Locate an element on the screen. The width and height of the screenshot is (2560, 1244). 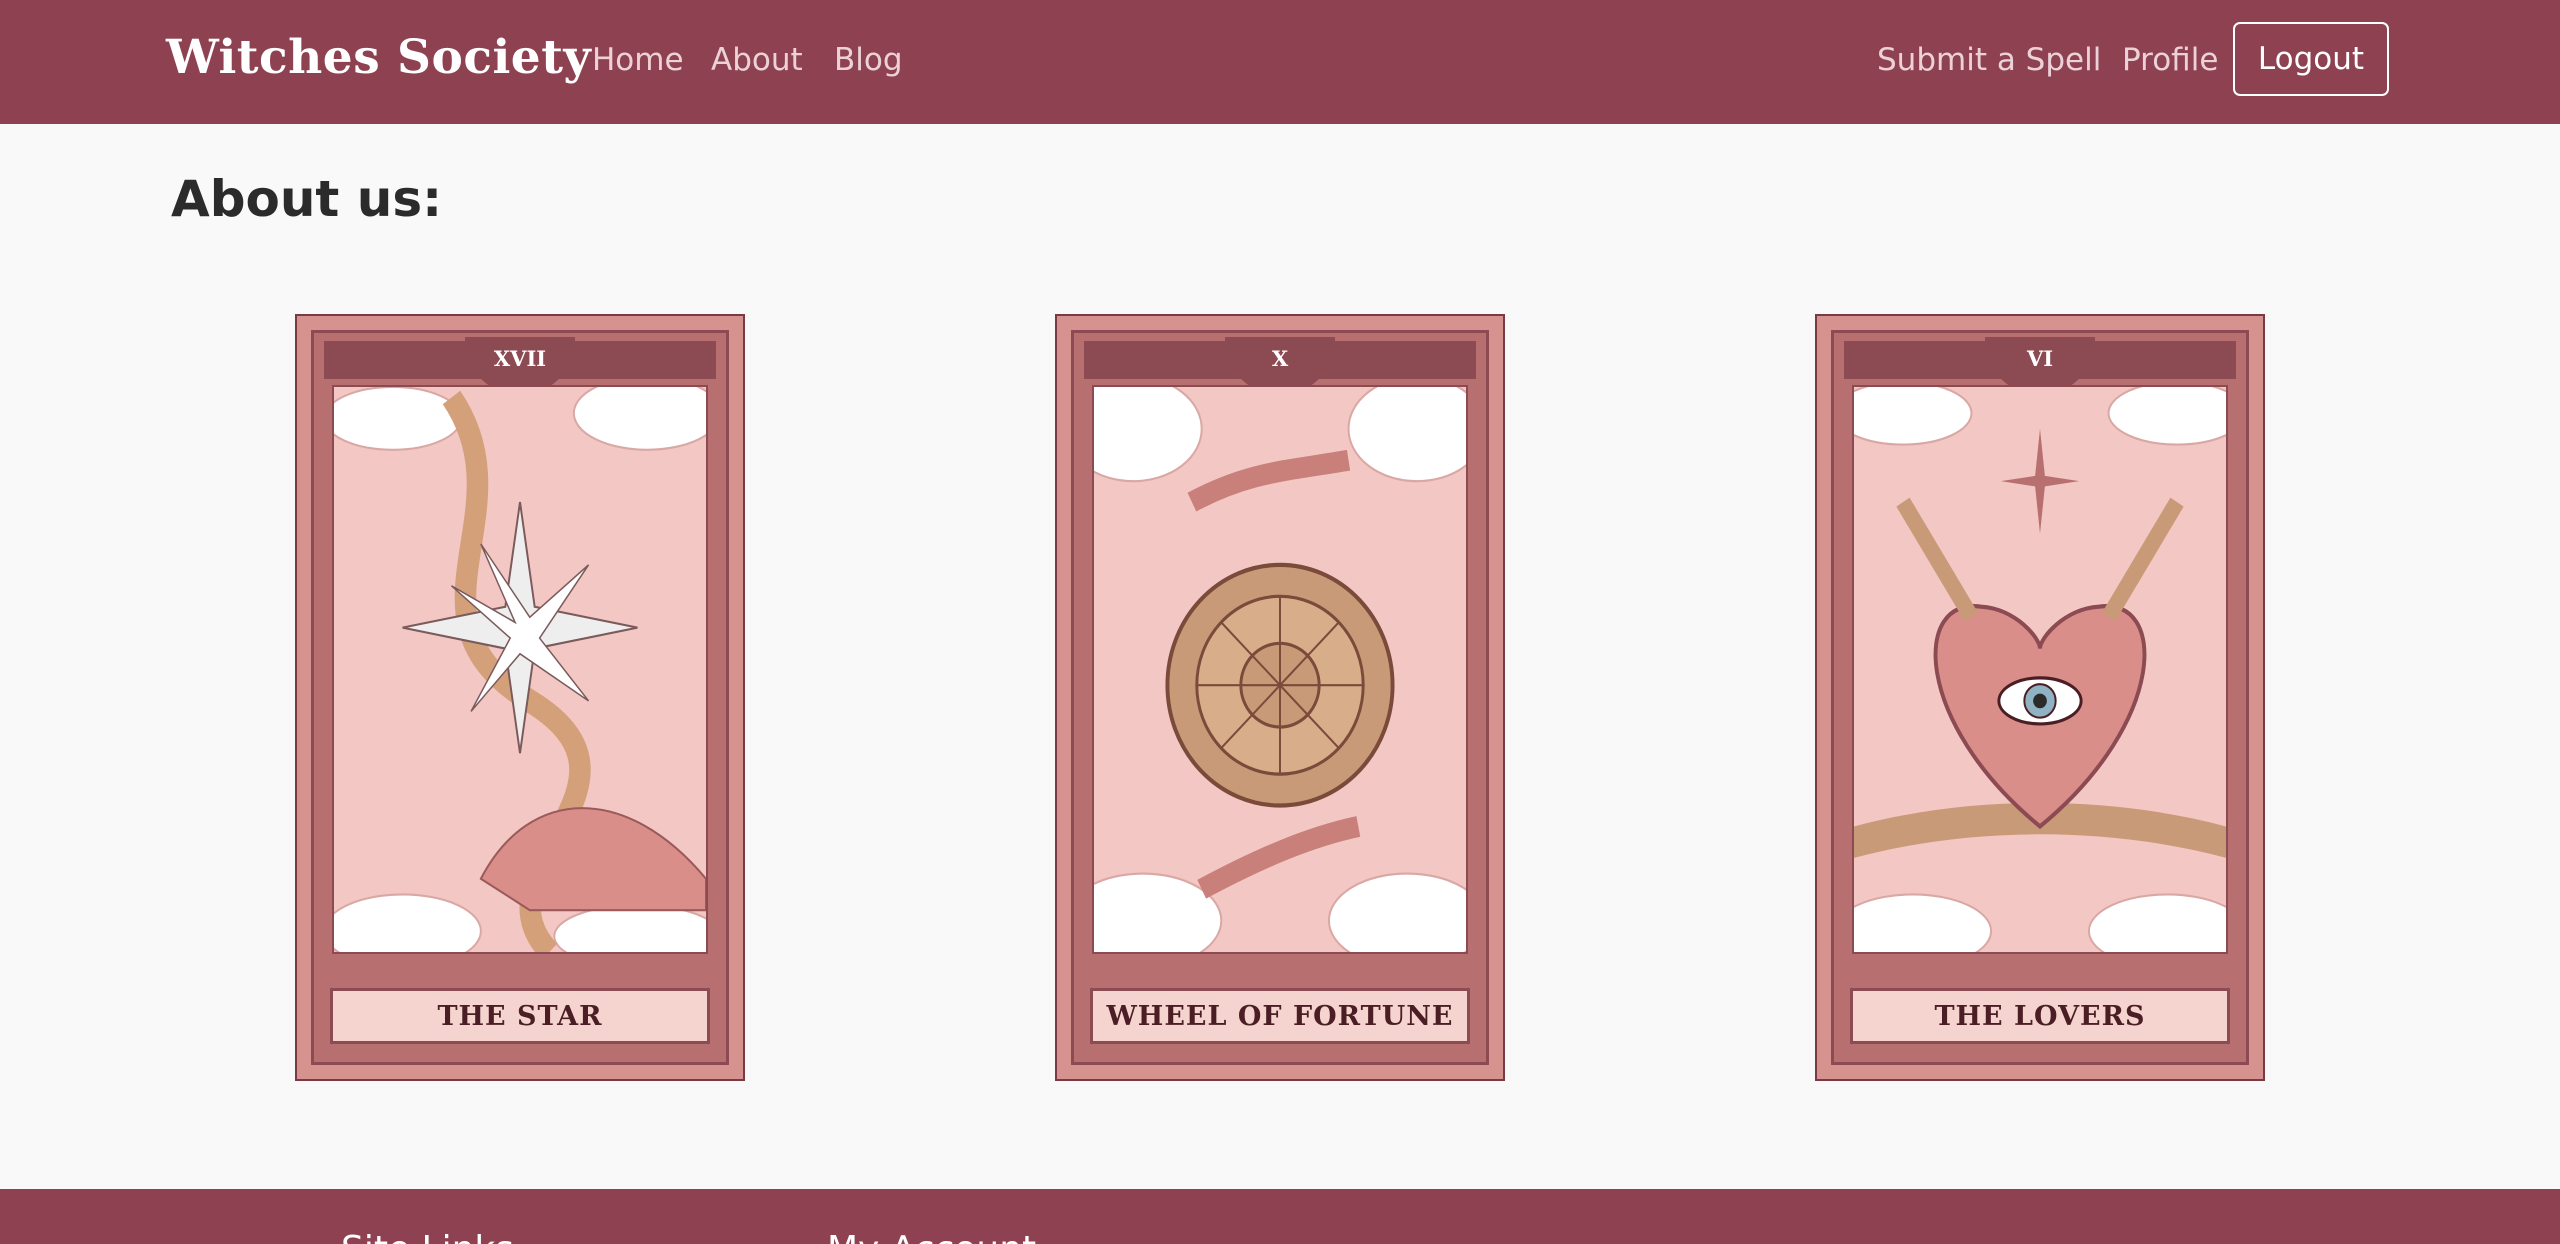
tarot-card-star: XVII THE STAR is located at coordinates (520, 697).